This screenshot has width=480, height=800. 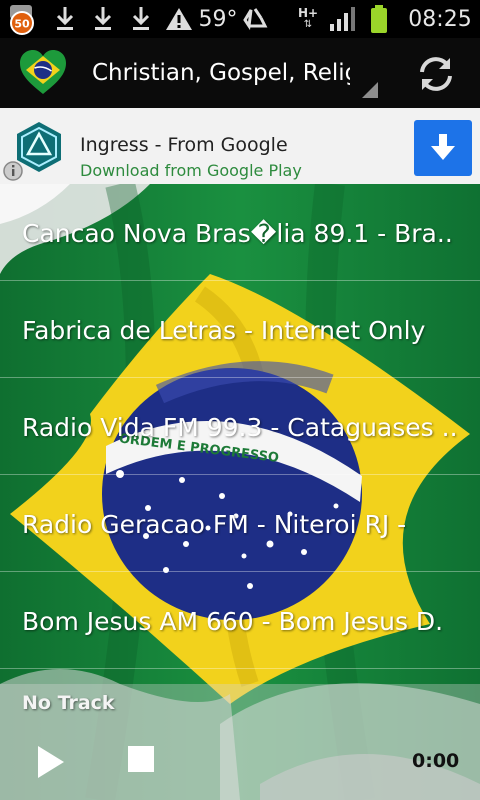 I want to click on station-label: Bom Jesus AM 660 - Bom Jesus D., so click(x=233, y=621).